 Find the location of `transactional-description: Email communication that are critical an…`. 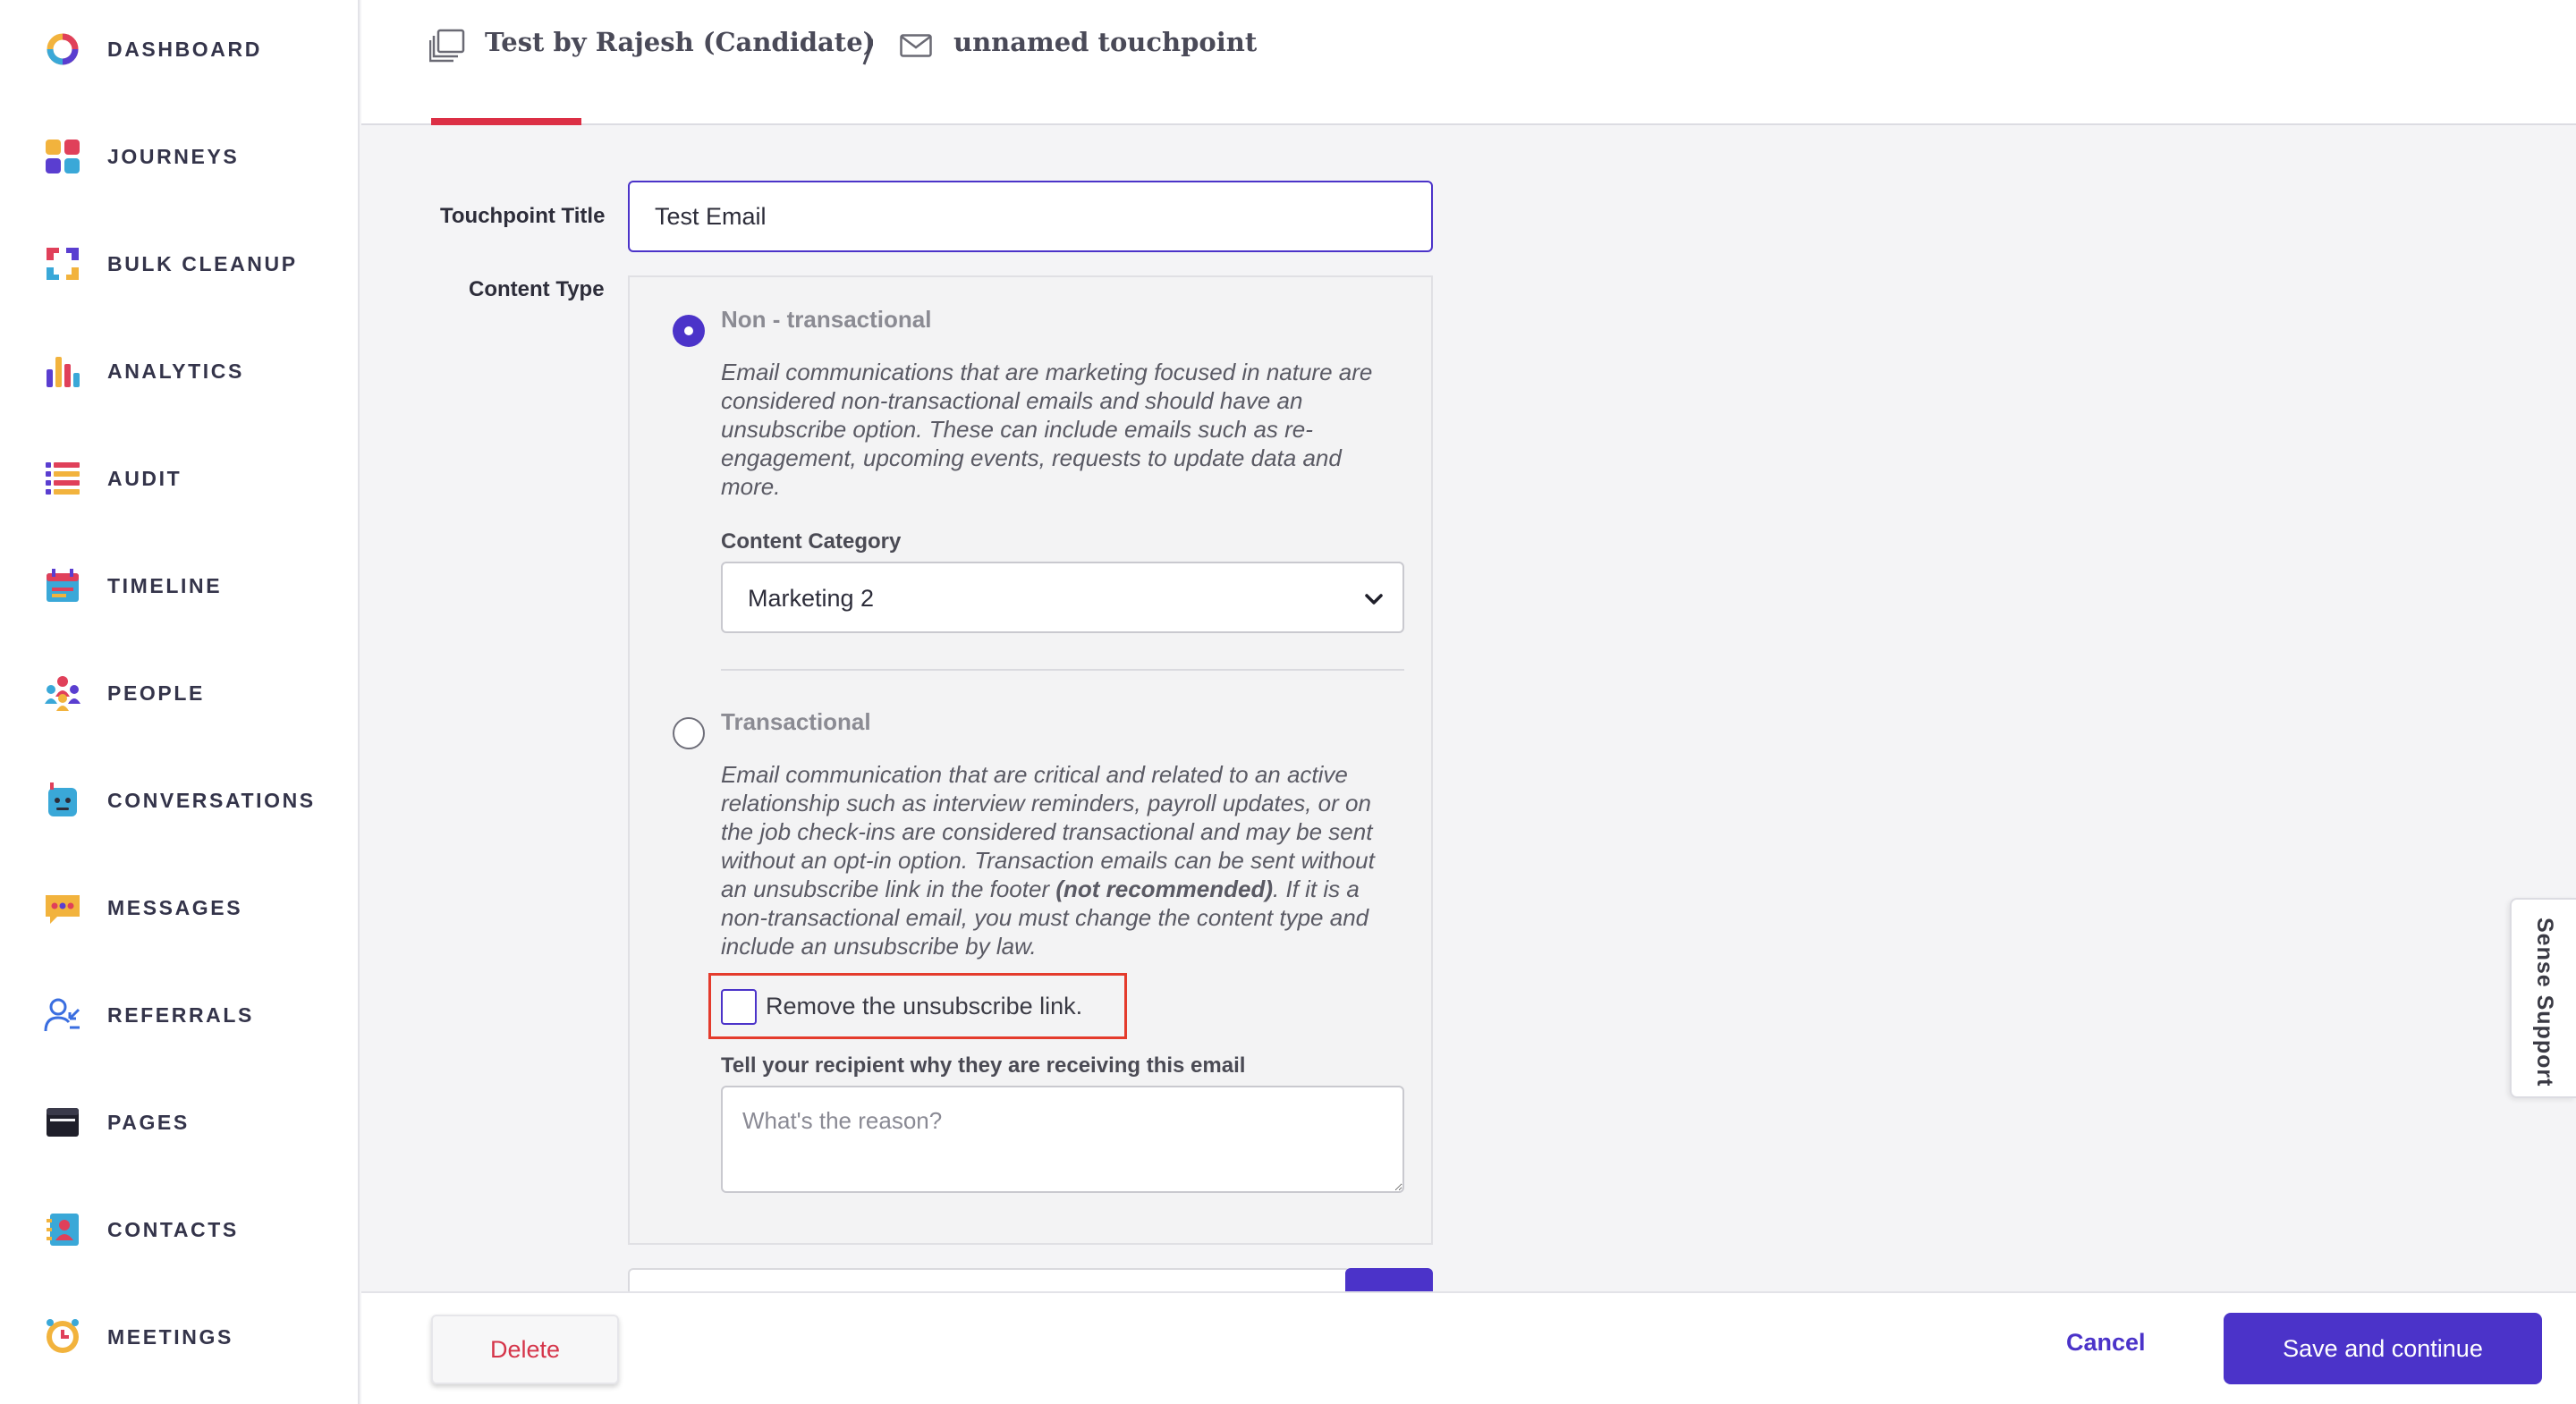

transactional-description: Email communication that are critical an… is located at coordinates (1048, 860).